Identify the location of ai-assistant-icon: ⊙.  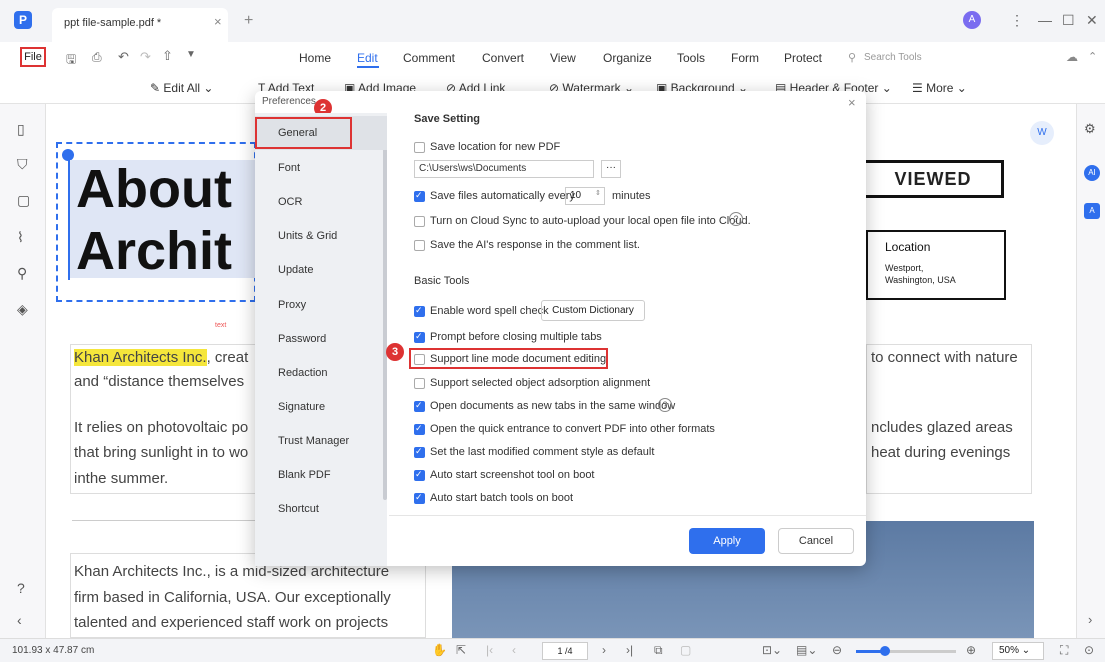
(1089, 650).